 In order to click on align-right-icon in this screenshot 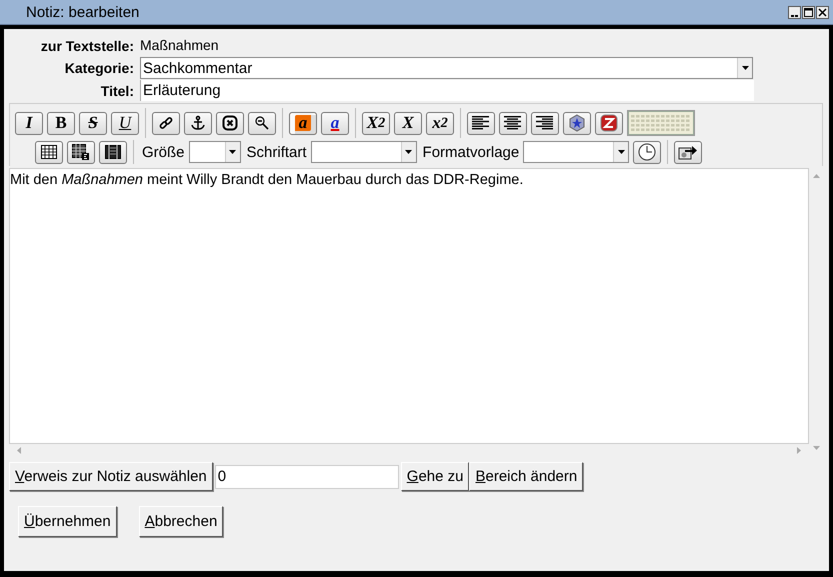, I will do `click(545, 123)`.